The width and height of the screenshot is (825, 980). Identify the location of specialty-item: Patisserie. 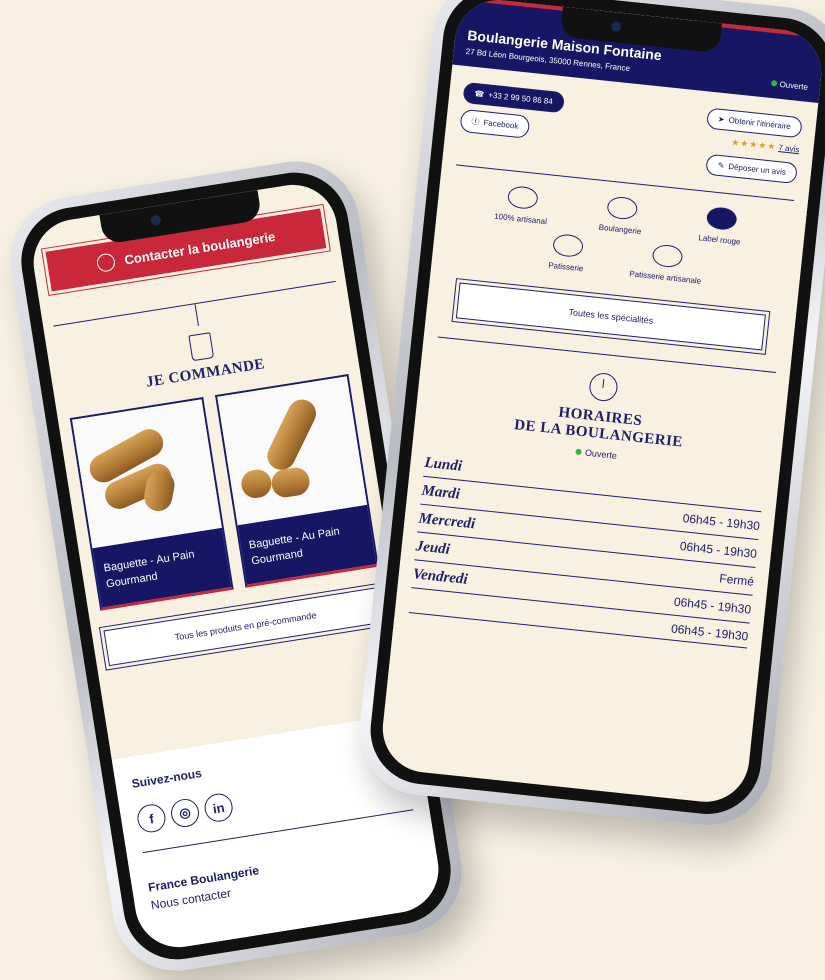
(567, 252).